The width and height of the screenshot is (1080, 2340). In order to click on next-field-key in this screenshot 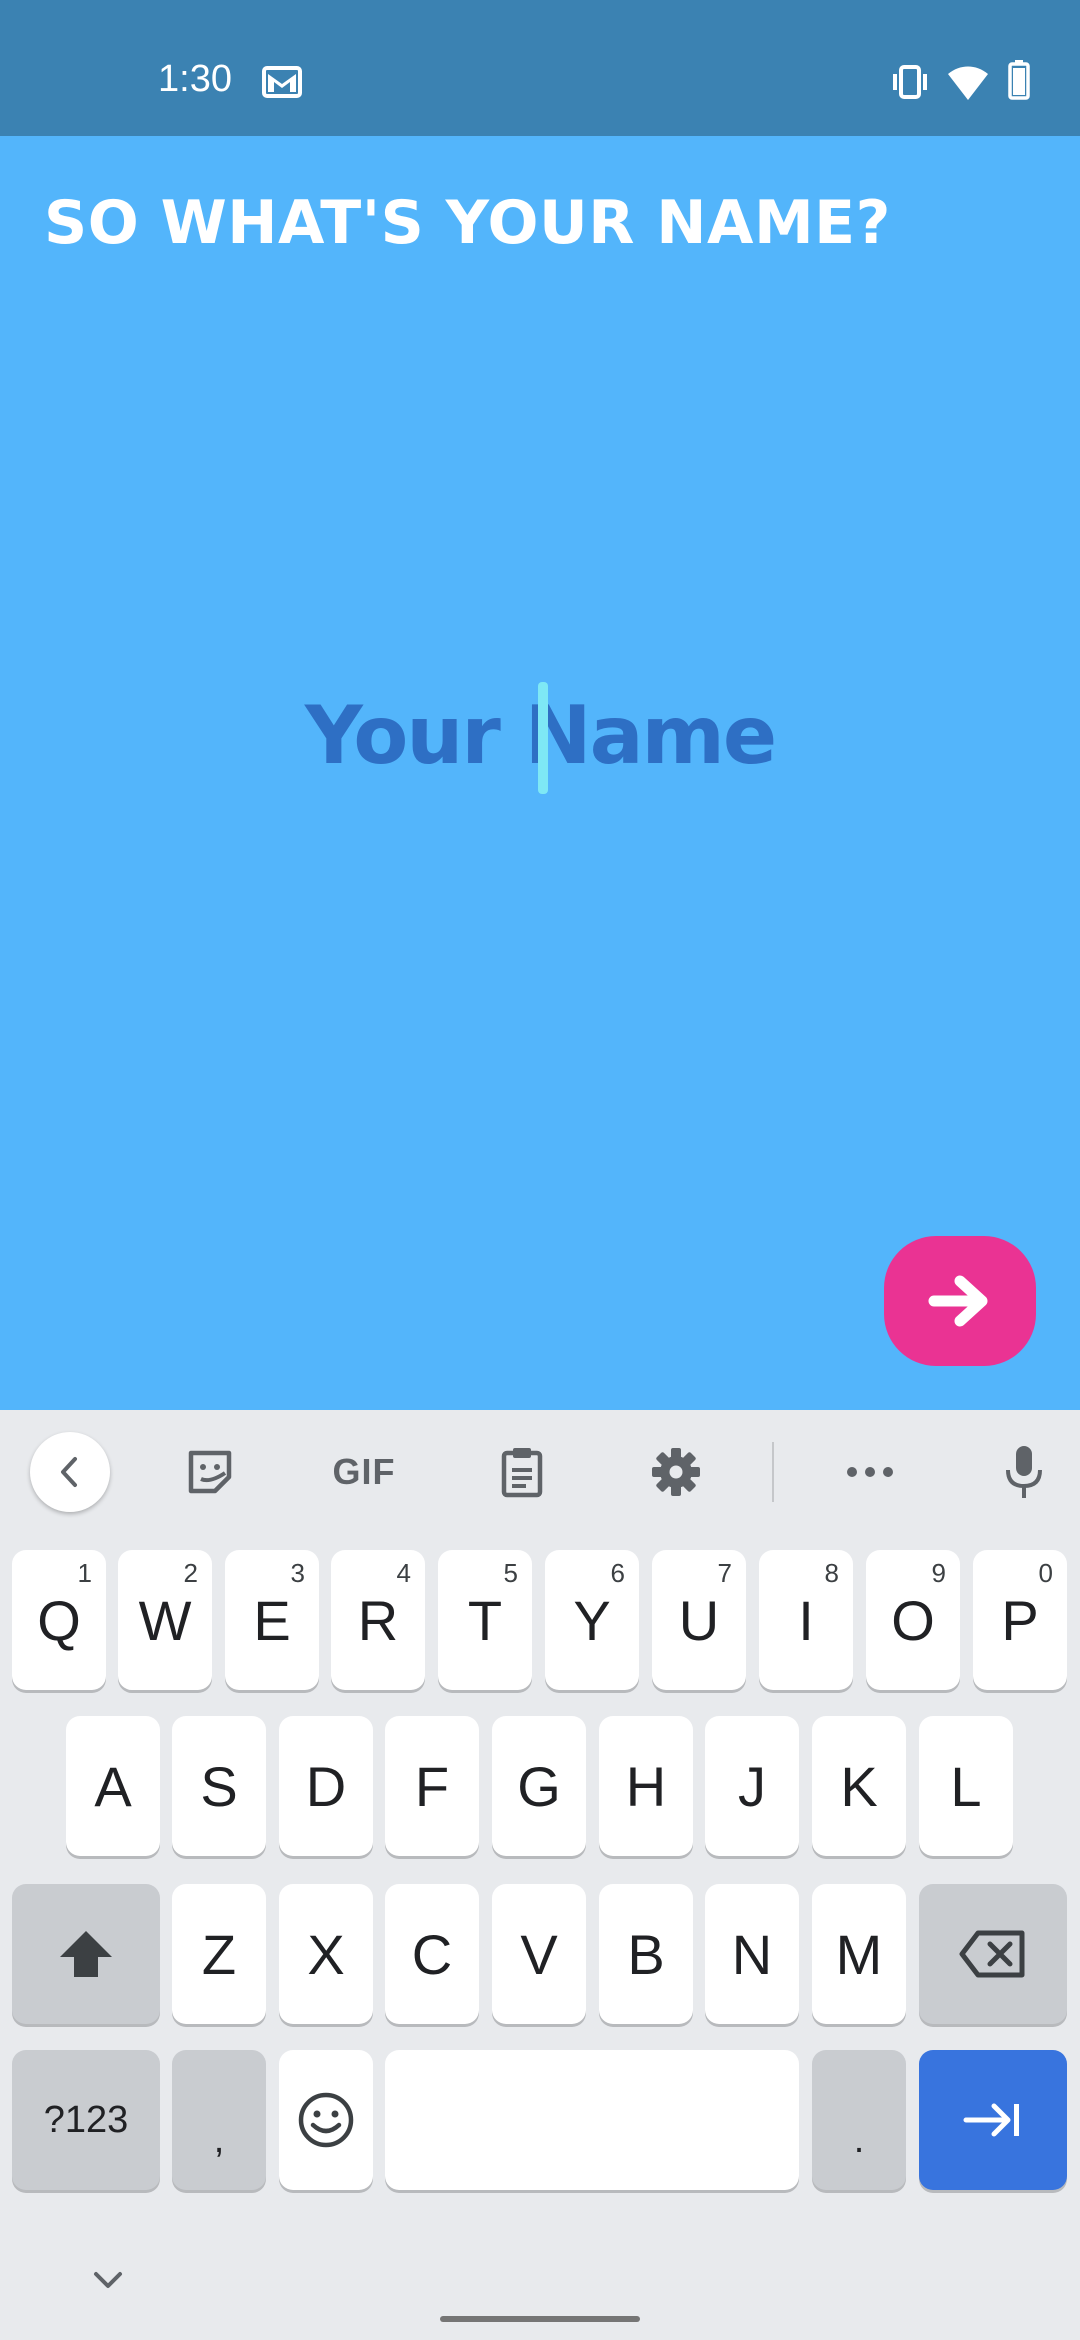, I will do `click(993, 2120)`.